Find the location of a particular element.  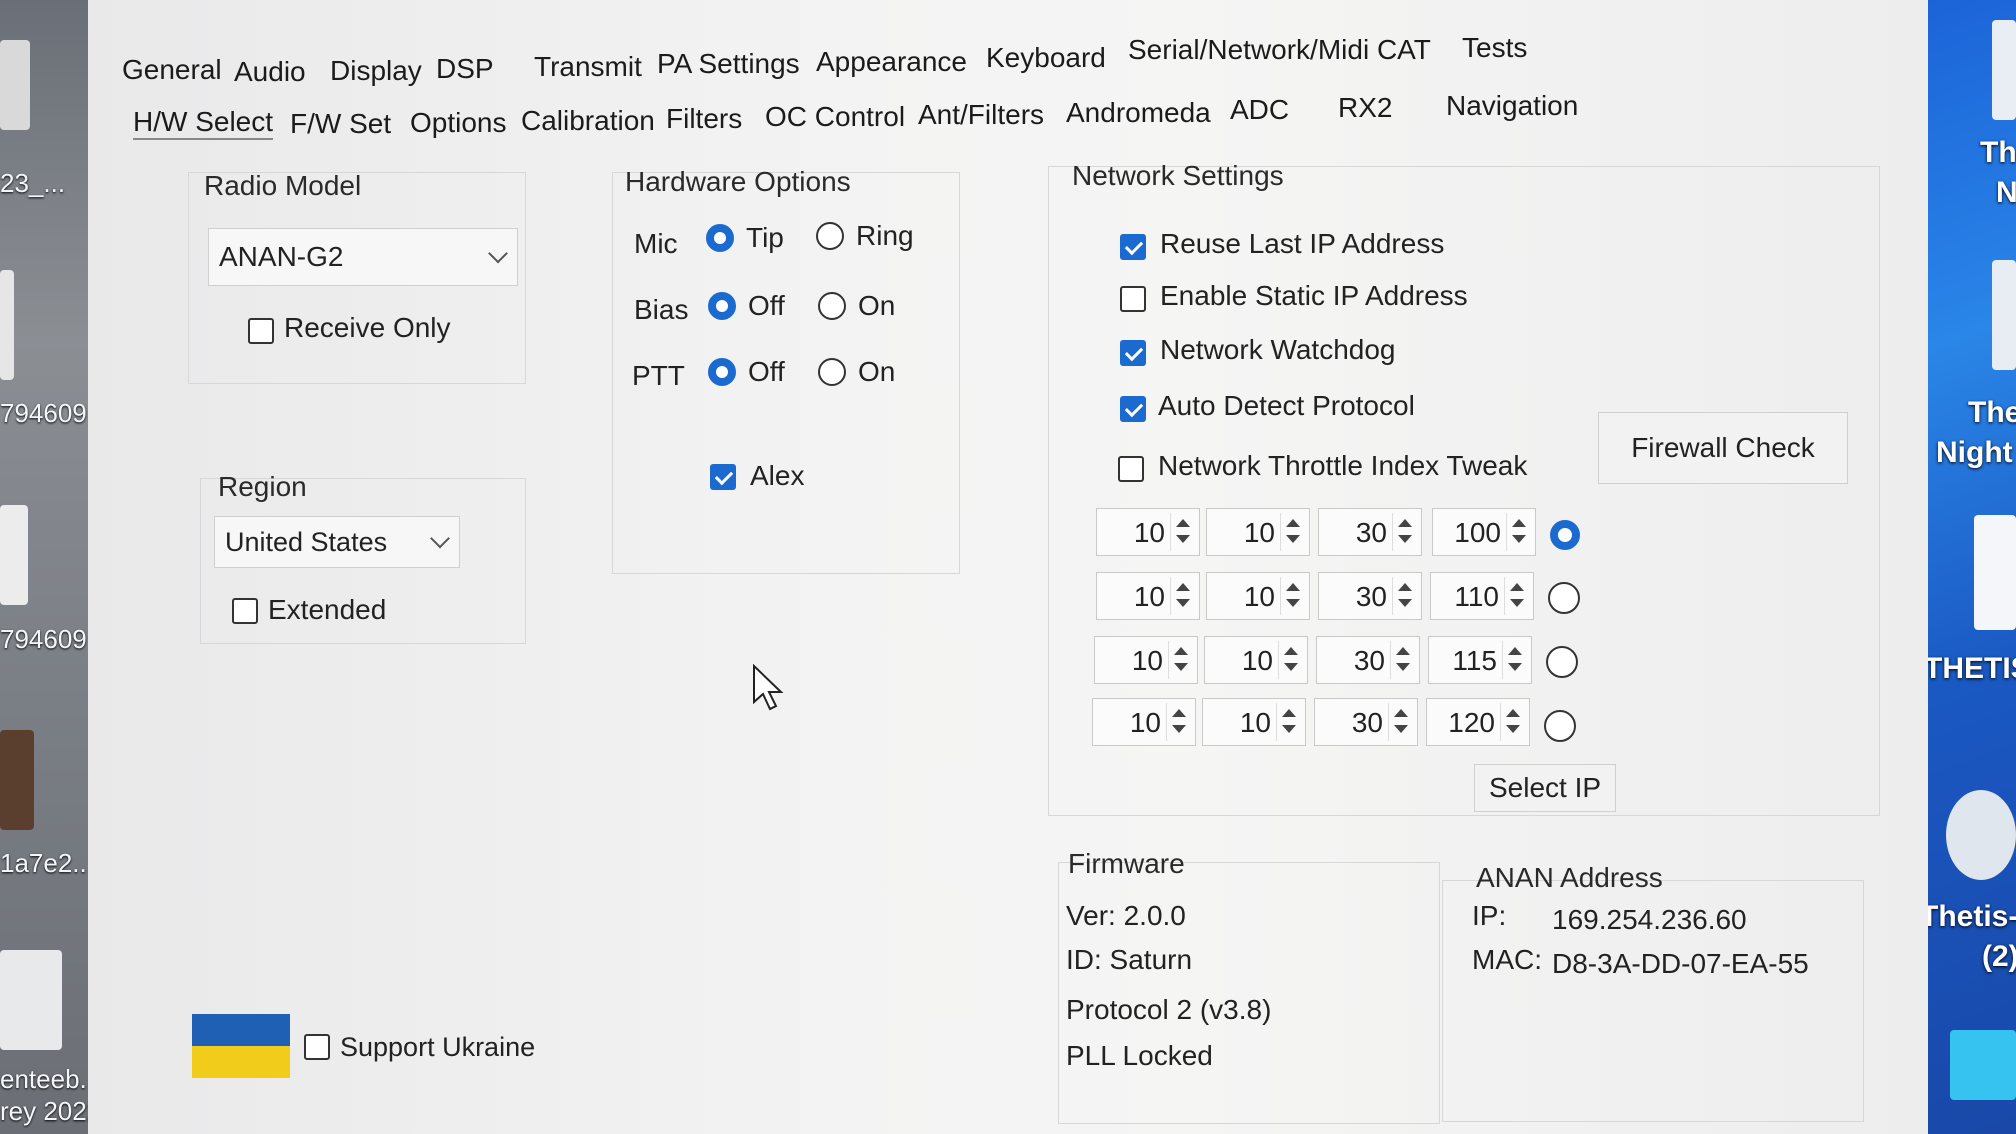

tab-navigation: Navigation is located at coordinates (1512, 106).